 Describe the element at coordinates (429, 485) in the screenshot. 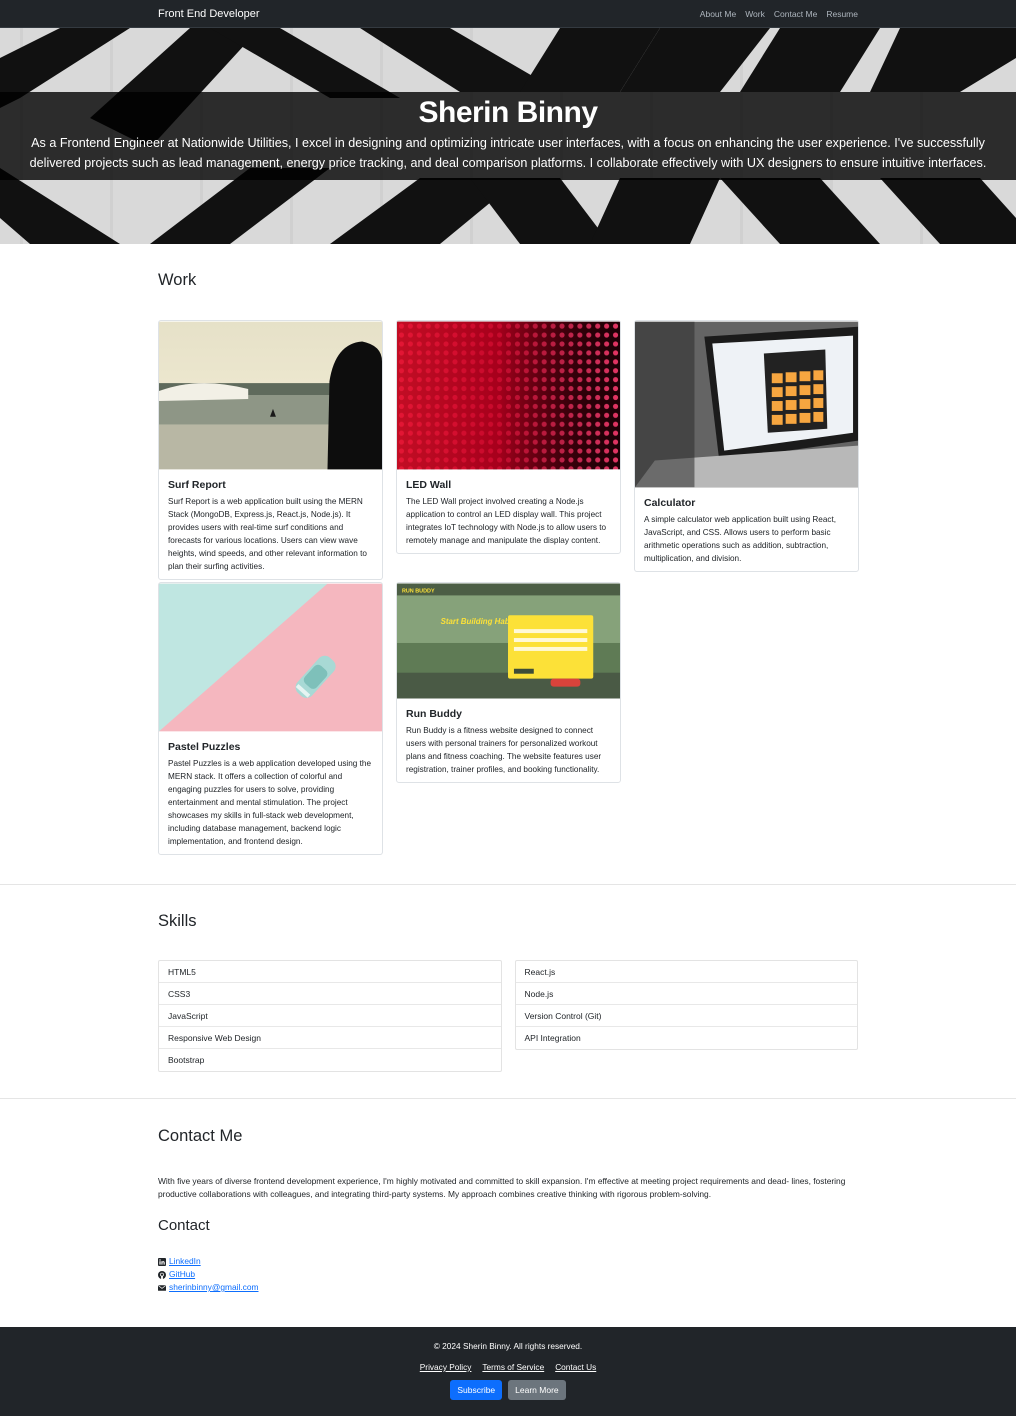

I see `project-title: LED Wall` at that location.